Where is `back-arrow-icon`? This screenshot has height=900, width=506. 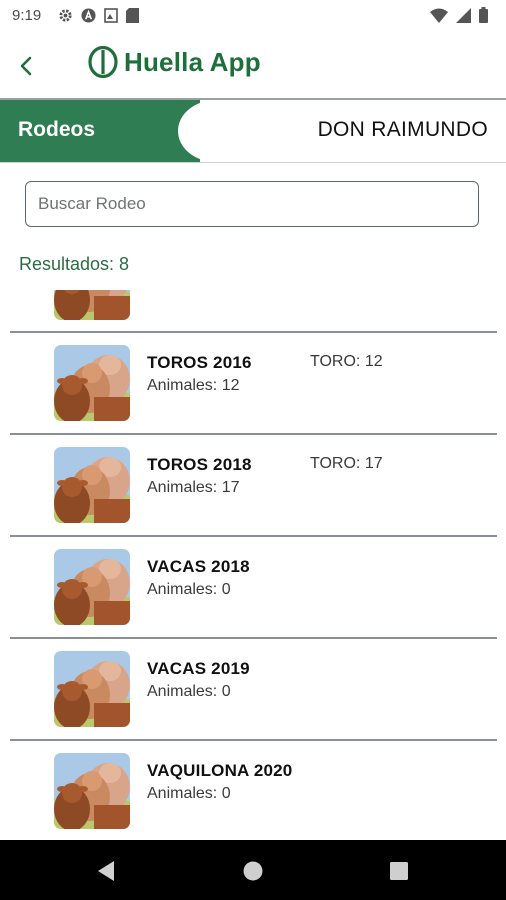 back-arrow-icon is located at coordinates (28, 66).